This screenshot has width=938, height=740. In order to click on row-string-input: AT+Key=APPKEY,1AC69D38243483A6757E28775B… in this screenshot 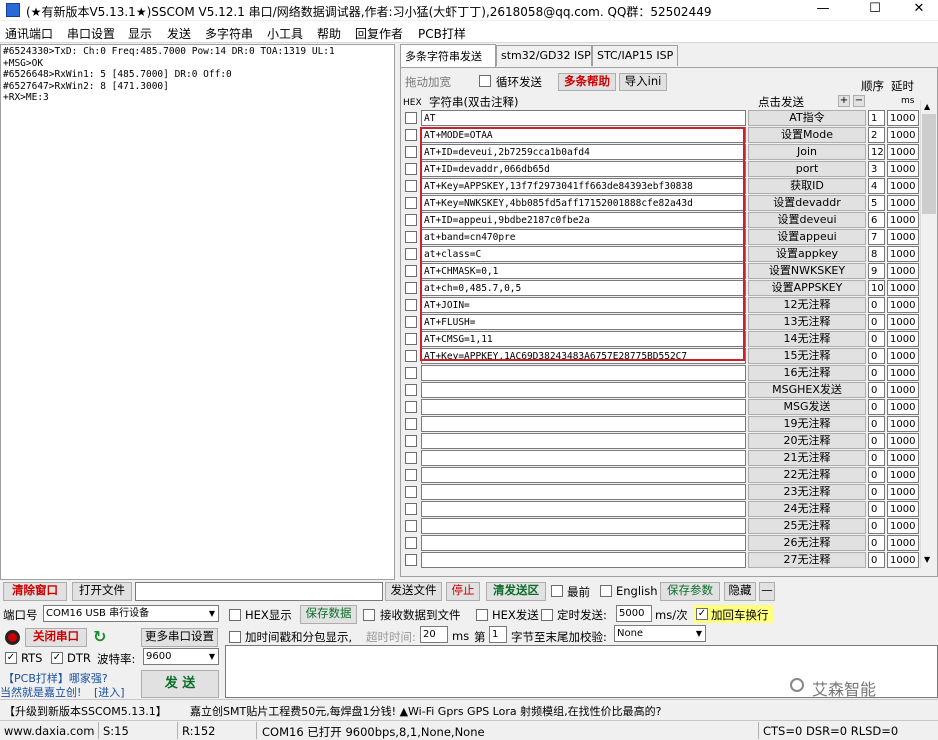, I will do `click(583, 356)`.